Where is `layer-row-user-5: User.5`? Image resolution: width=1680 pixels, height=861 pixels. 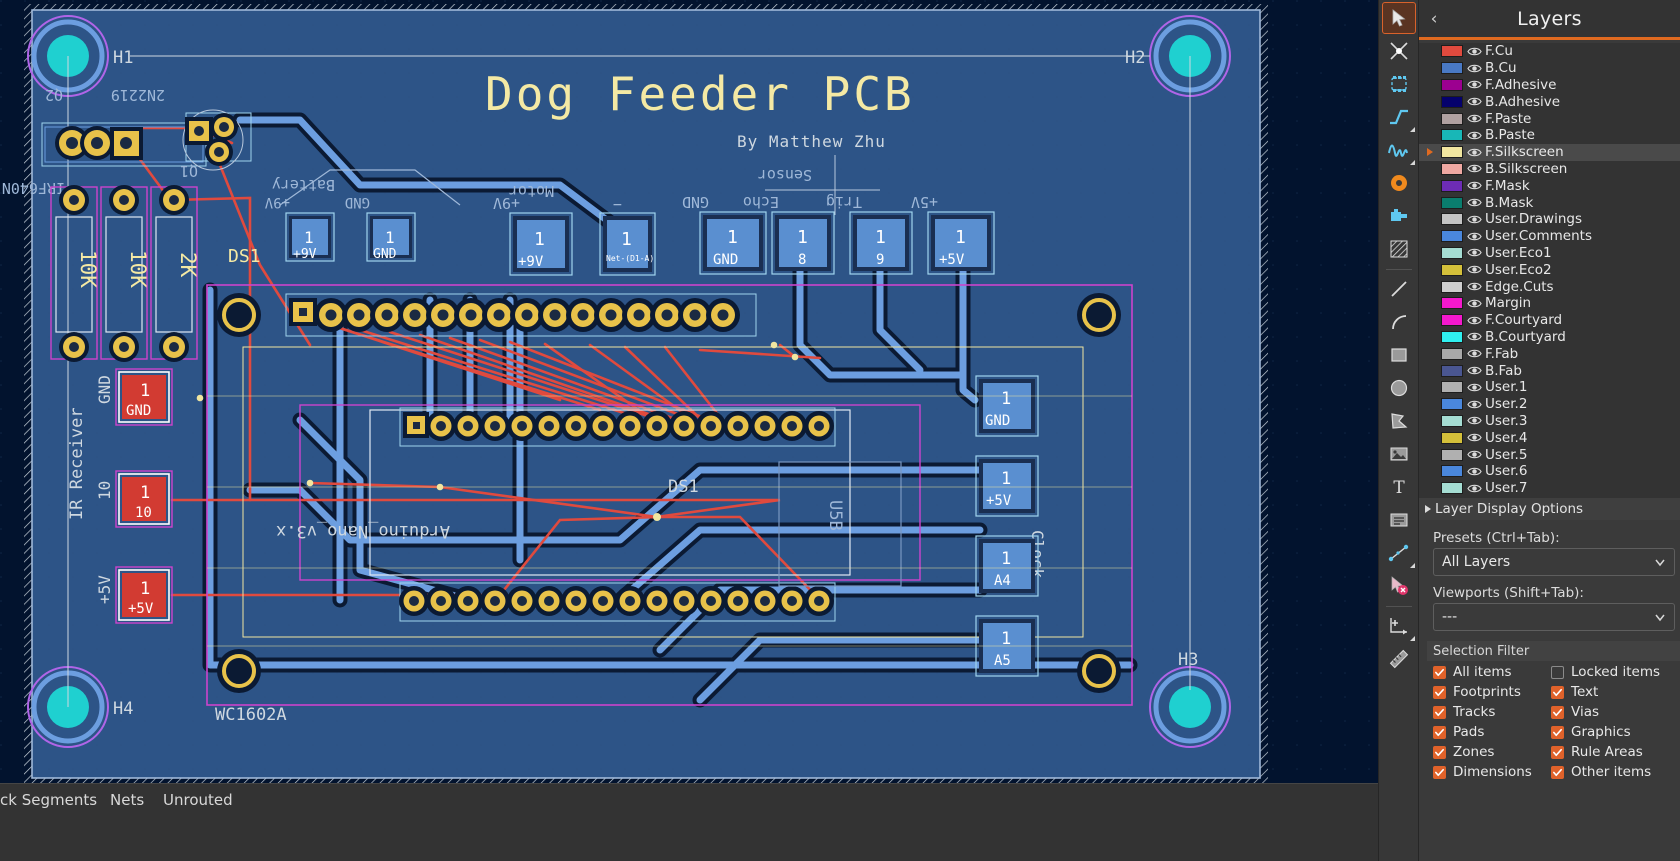
layer-row-user-5: User.5 is located at coordinates (1549, 454).